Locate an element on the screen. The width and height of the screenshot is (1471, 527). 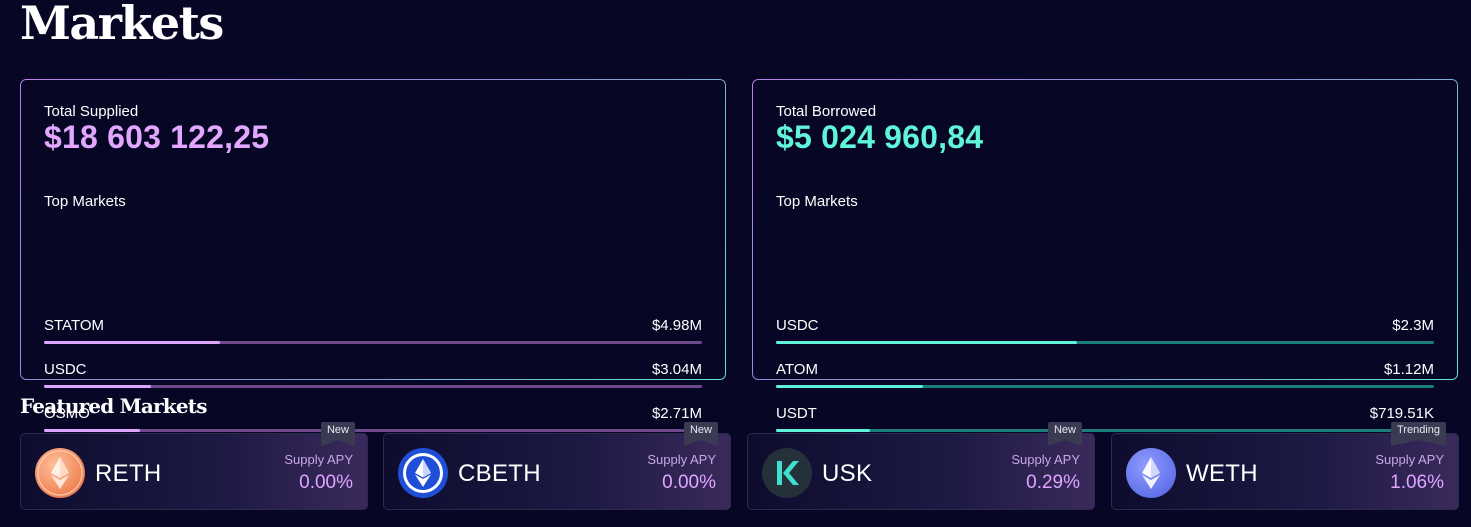
token-name: RETH is located at coordinates (128, 473).